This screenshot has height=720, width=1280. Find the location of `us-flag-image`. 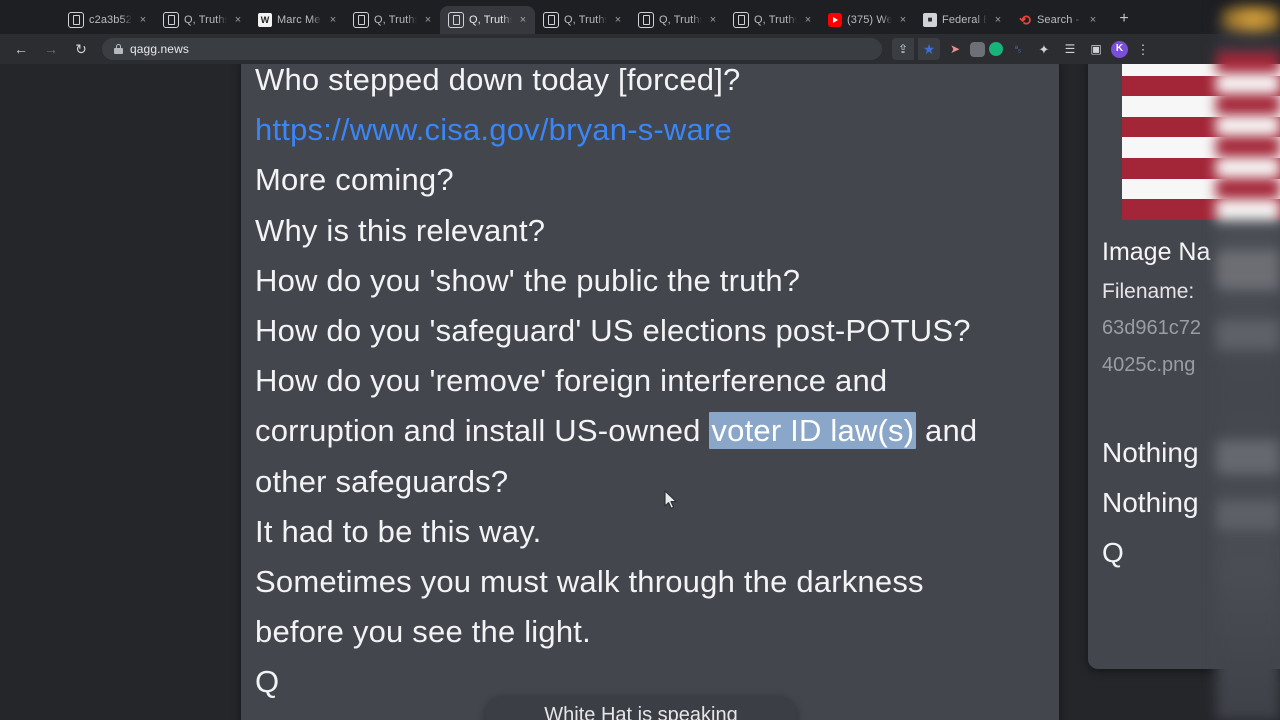

us-flag-image is located at coordinates (1201, 142).